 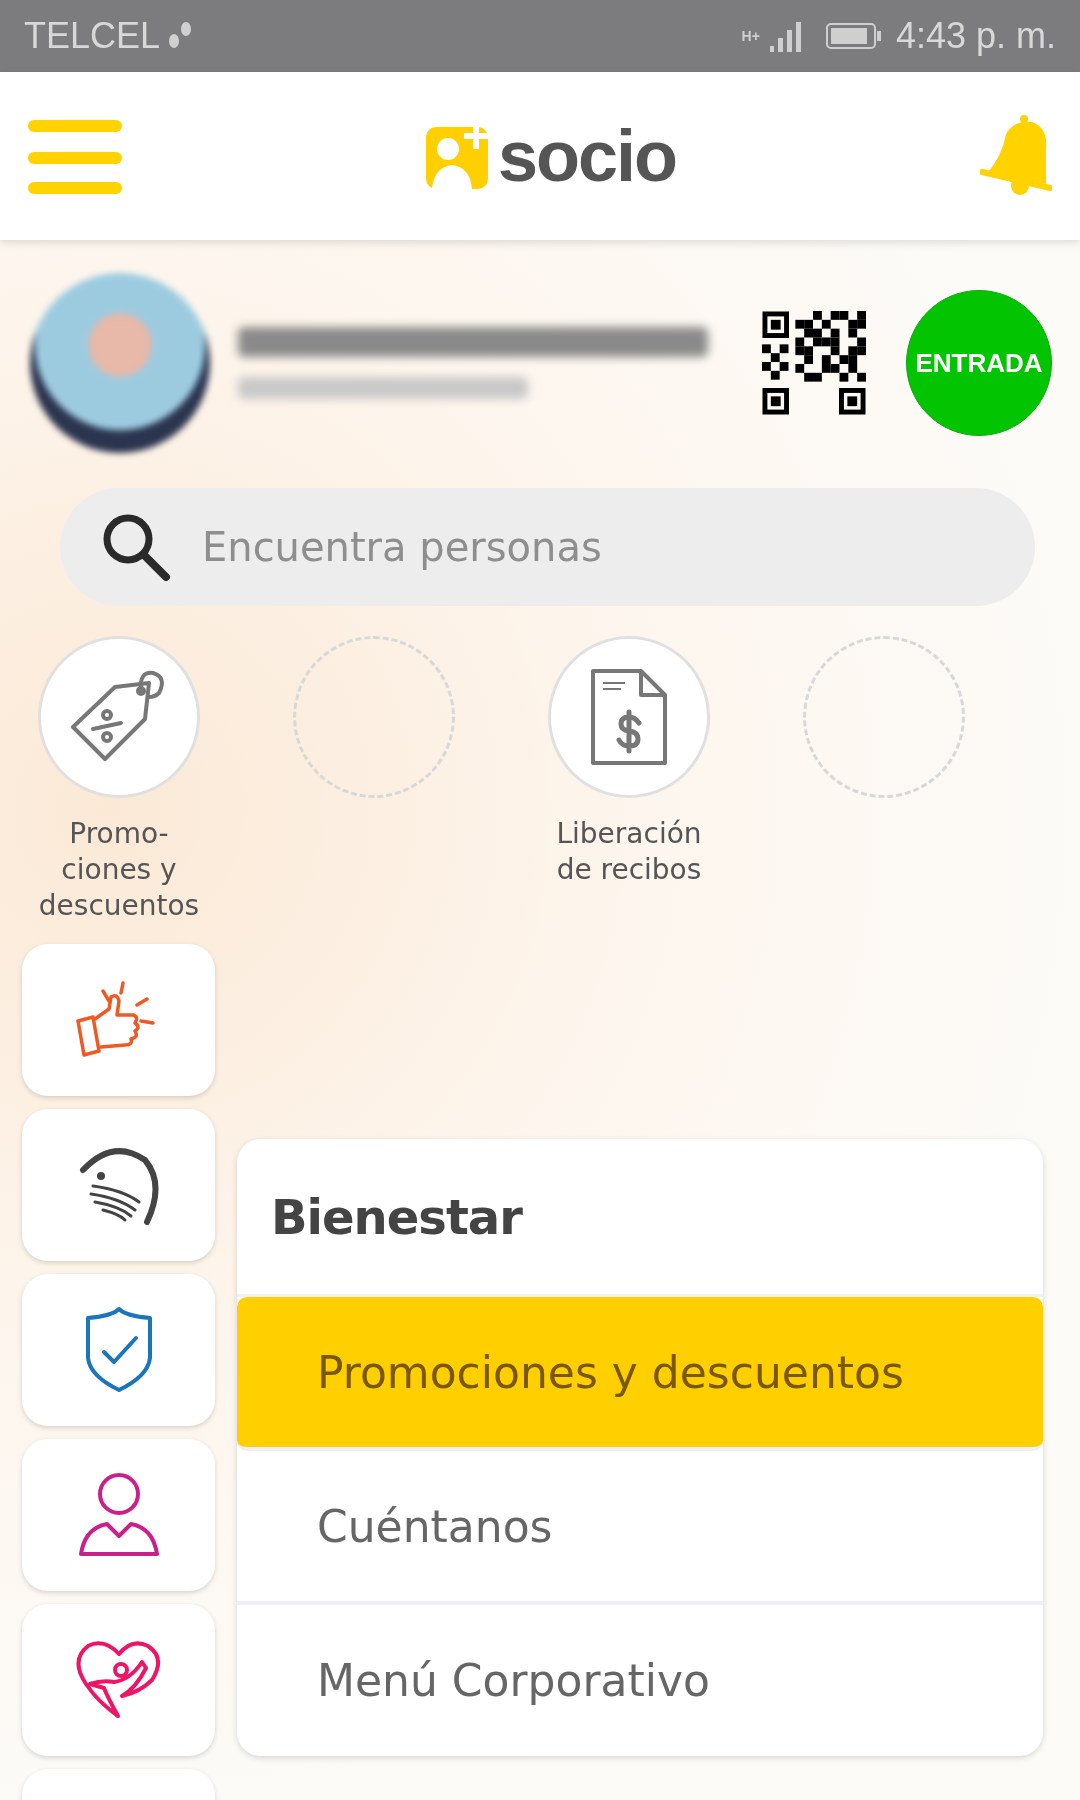 I want to click on person-icon, so click(x=118, y=1515).